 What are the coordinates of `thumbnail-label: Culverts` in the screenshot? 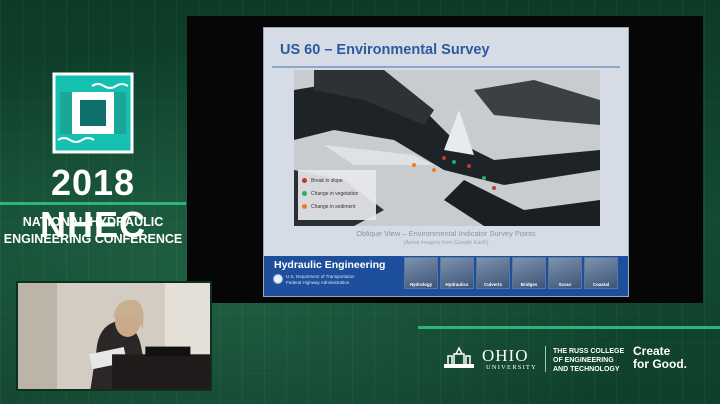 It's located at (492, 284).